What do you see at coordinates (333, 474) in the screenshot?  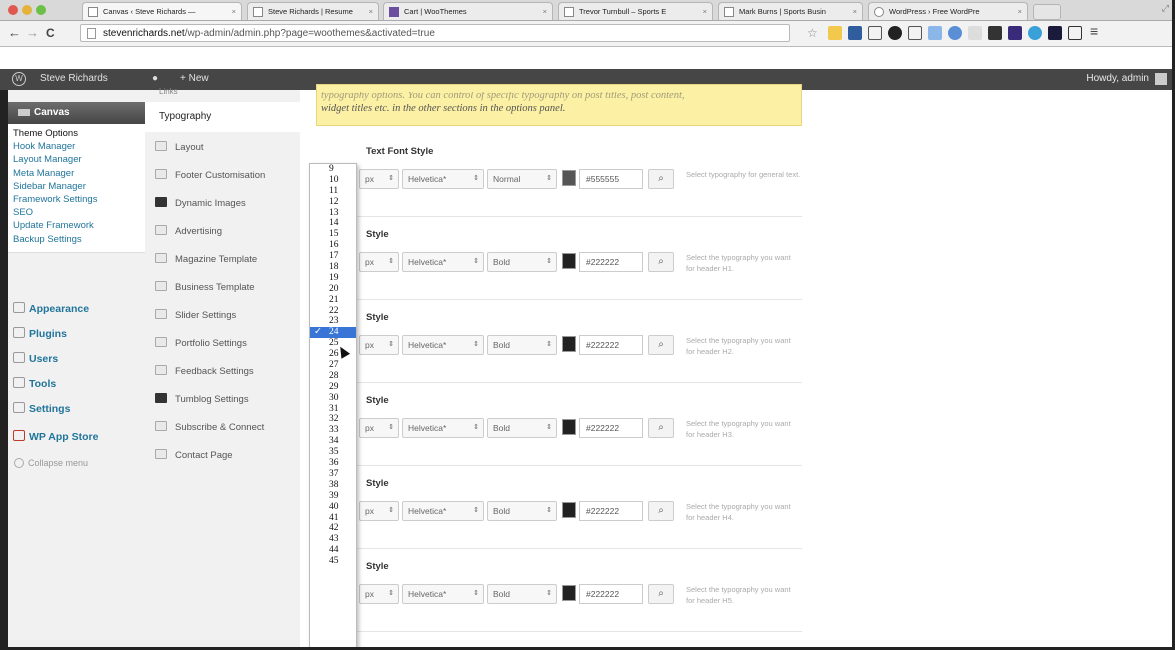 I see `font-size-option: 37` at bounding box center [333, 474].